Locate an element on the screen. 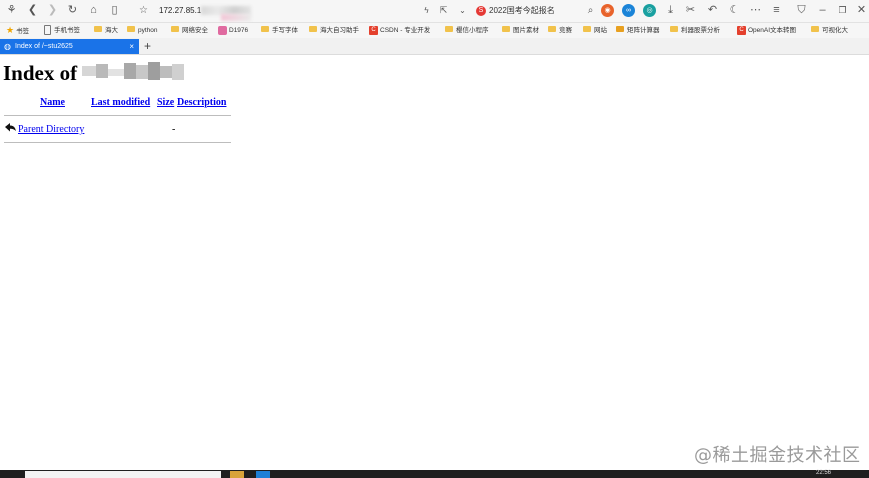  download-icon: ⤓ is located at coordinates (670, 10).